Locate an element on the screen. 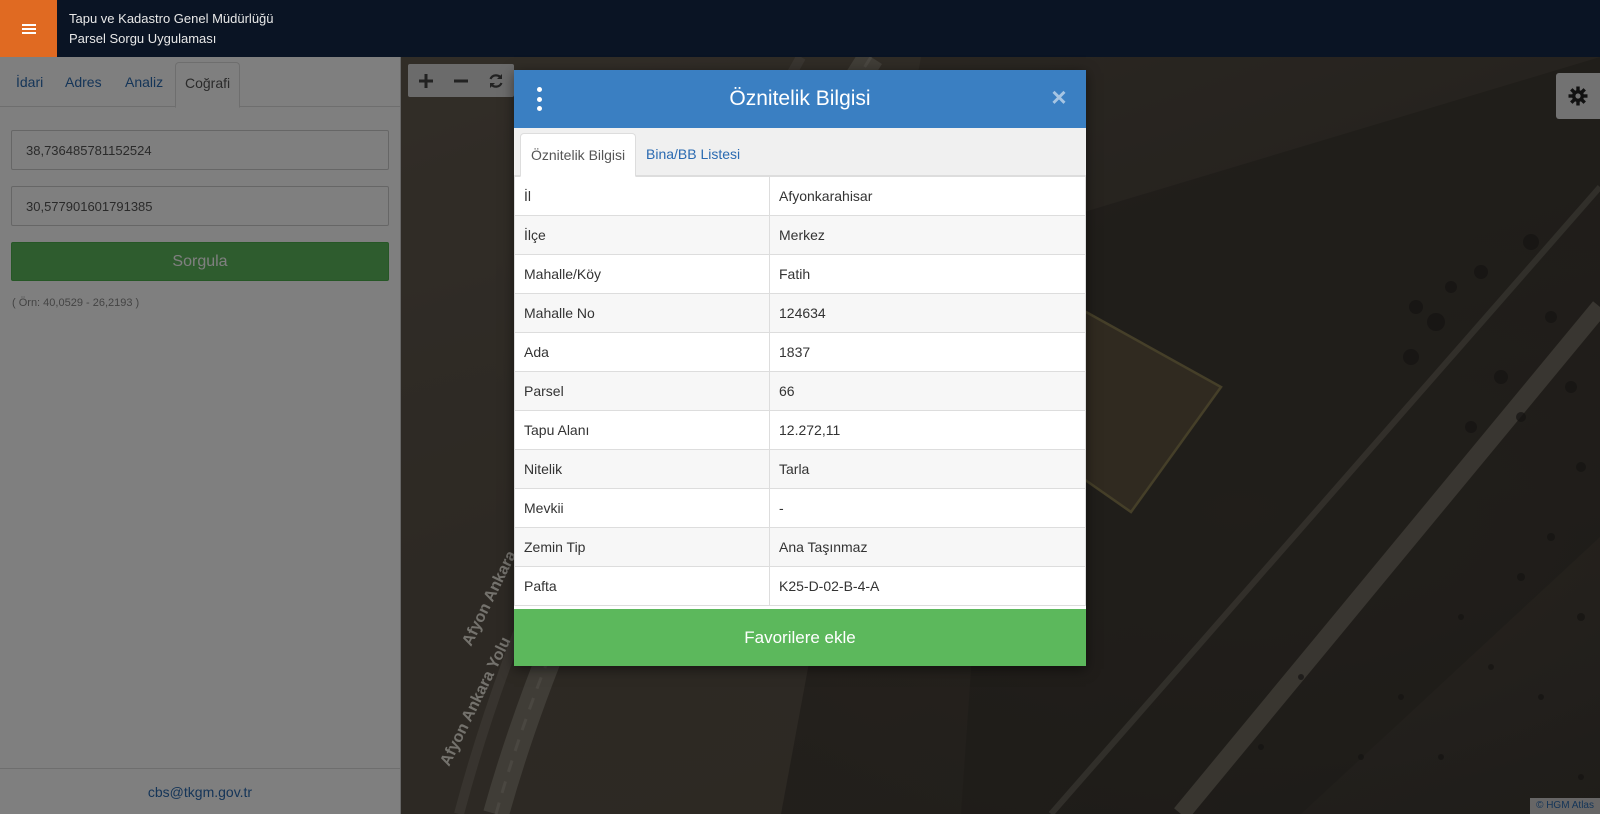 Image resolution: width=1600 pixels, height=814 pixels. table-row: Pafta K25-D-02-B-4-A is located at coordinates (800, 586).